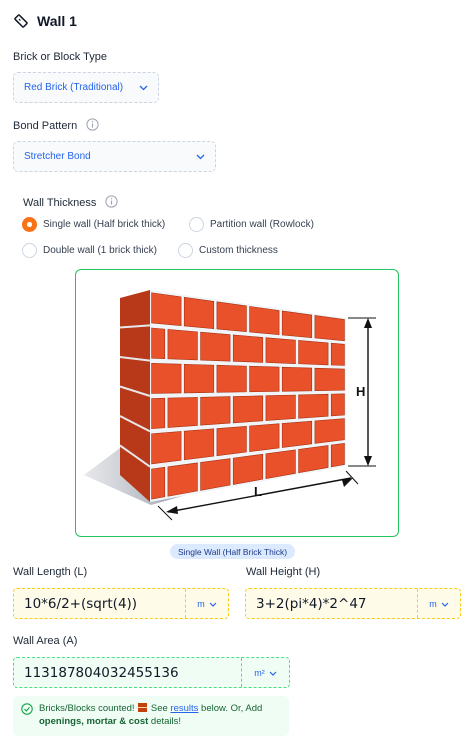 This screenshot has height=743, width=474. Describe the element at coordinates (368, 461) in the screenshot. I see `dim-h-arrow-down` at that location.